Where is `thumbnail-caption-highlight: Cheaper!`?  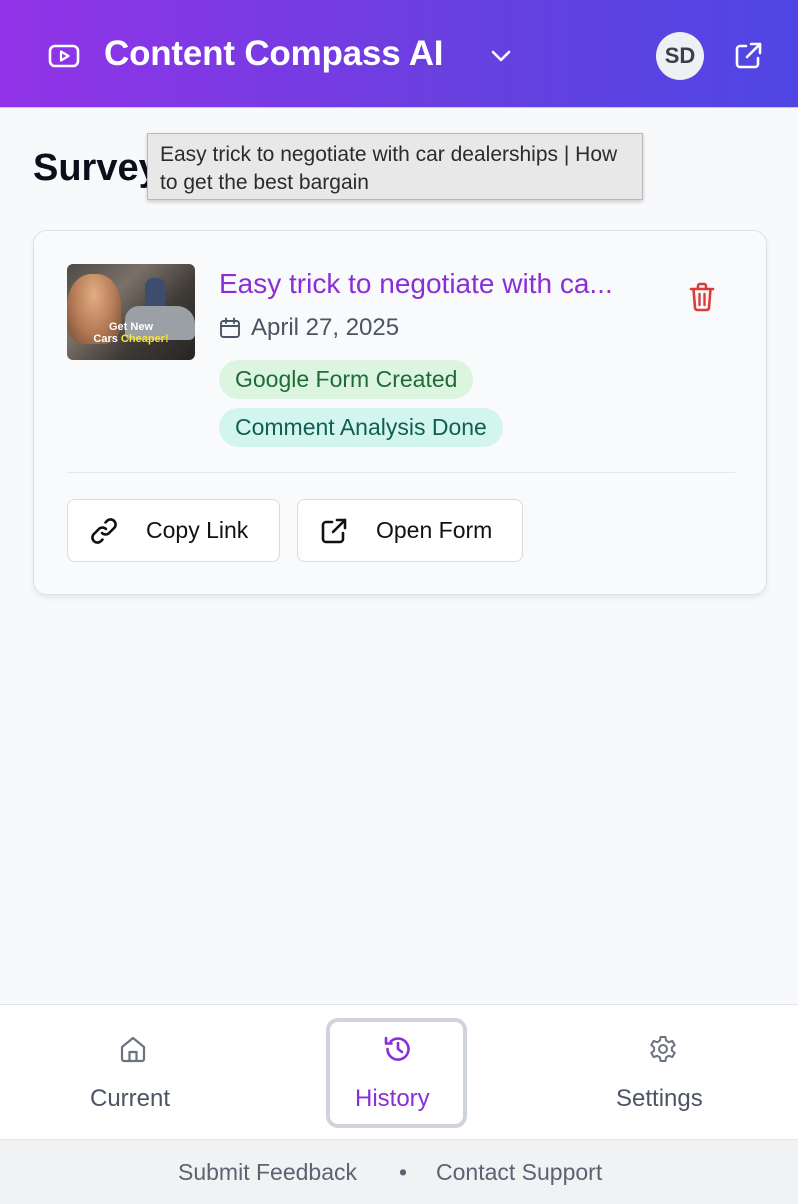 thumbnail-caption-highlight: Cheaper! is located at coordinates (144, 339).